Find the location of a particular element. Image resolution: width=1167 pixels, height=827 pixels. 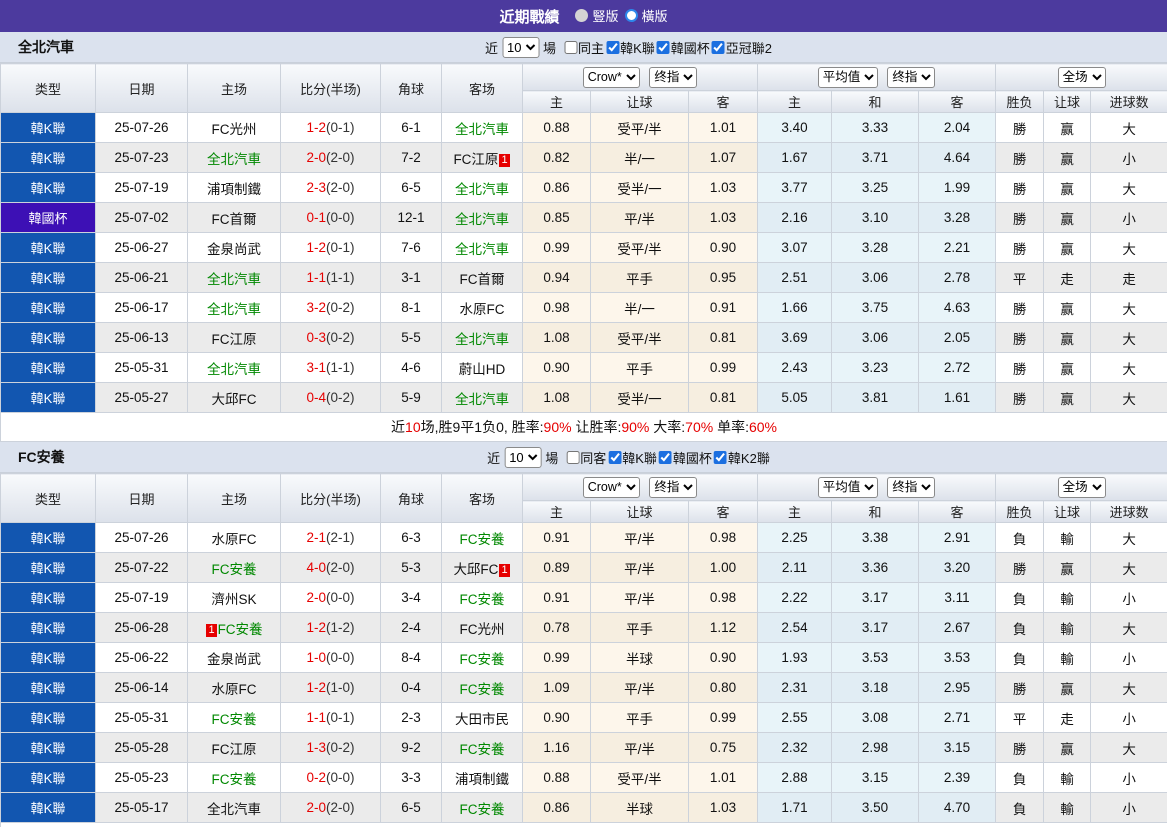

scope-header-group: 全场 is located at coordinates (1081, 487).